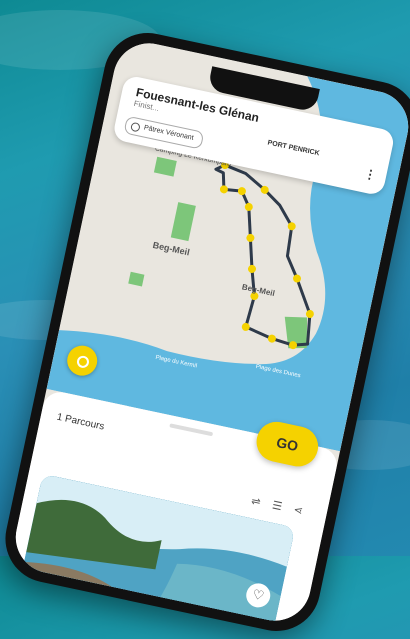 The width and height of the screenshot is (410, 639). Describe the element at coordinates (80, 422) in the screenshot. I see `route-count: 1 Parcours` at that location.